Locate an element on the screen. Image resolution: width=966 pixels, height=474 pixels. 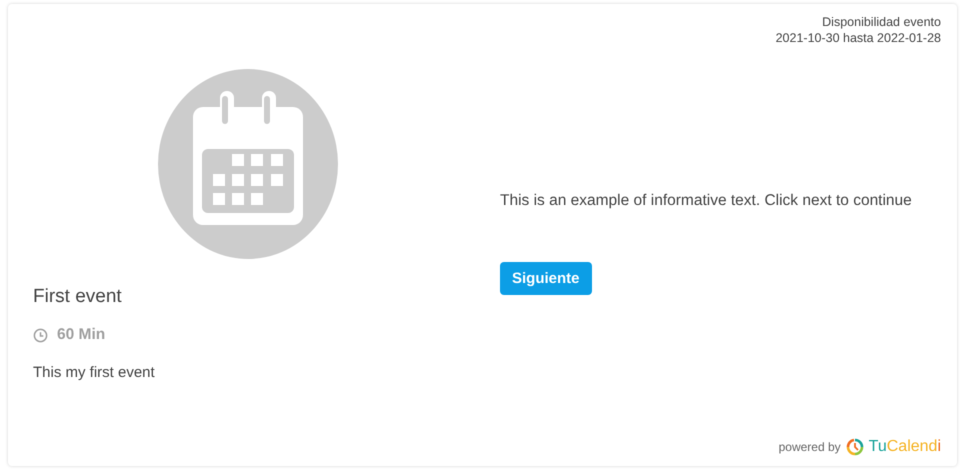
availability-label: Disponibilidad evento is located at coordinates (881, 22).